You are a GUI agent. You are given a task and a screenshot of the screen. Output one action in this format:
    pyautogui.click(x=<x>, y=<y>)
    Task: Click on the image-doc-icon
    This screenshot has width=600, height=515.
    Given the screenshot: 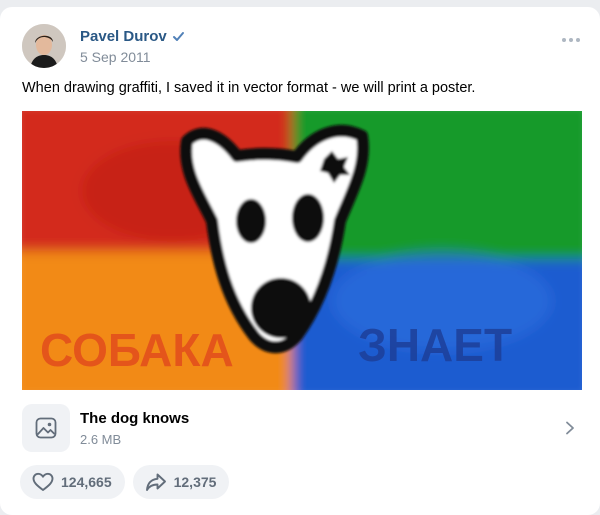 What is the action you would take?
    pyautogui.click(x=46, y=428)
    